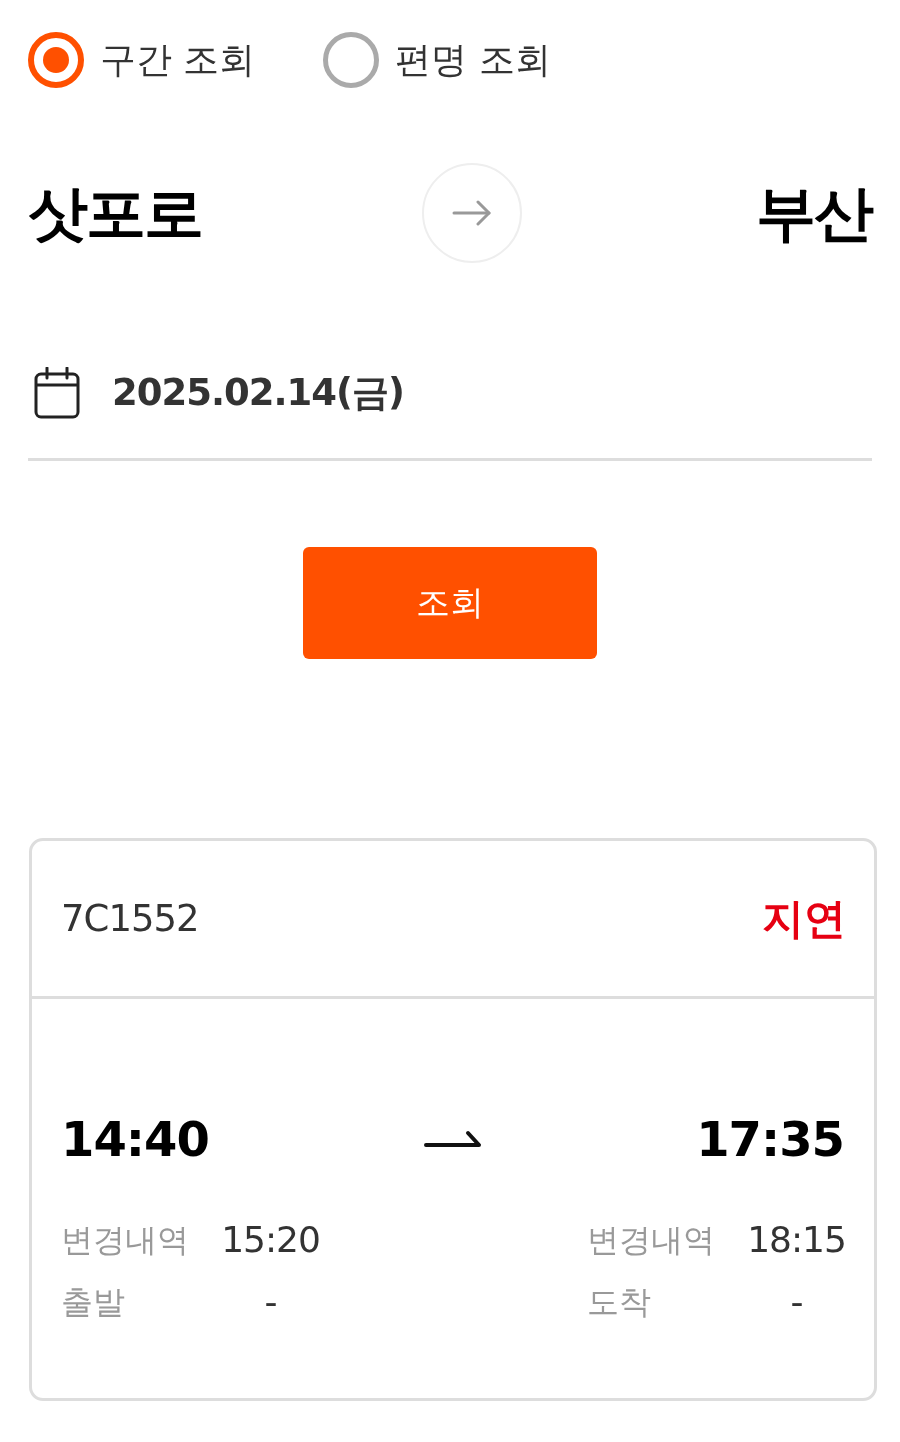  What do you see at coordinates (115, 213) in the screenshot?
I see `origin-city: 삿포로` at bounding box center [115, 213].